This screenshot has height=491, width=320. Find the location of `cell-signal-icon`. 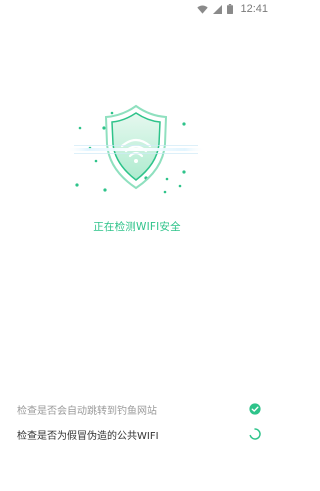

cell-signal-icon is located at coordinates (218, 9).